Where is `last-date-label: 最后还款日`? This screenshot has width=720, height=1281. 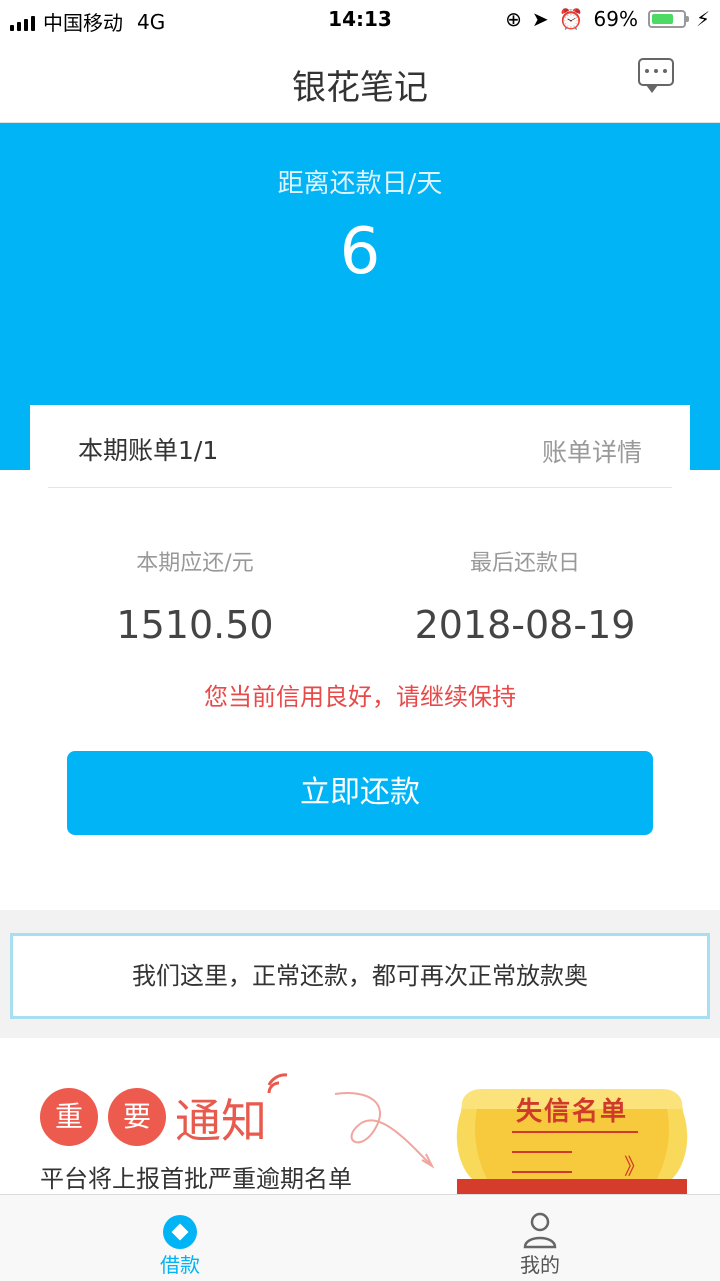 last-date-label: 最后还款日 is located at coordinates (524, 563).